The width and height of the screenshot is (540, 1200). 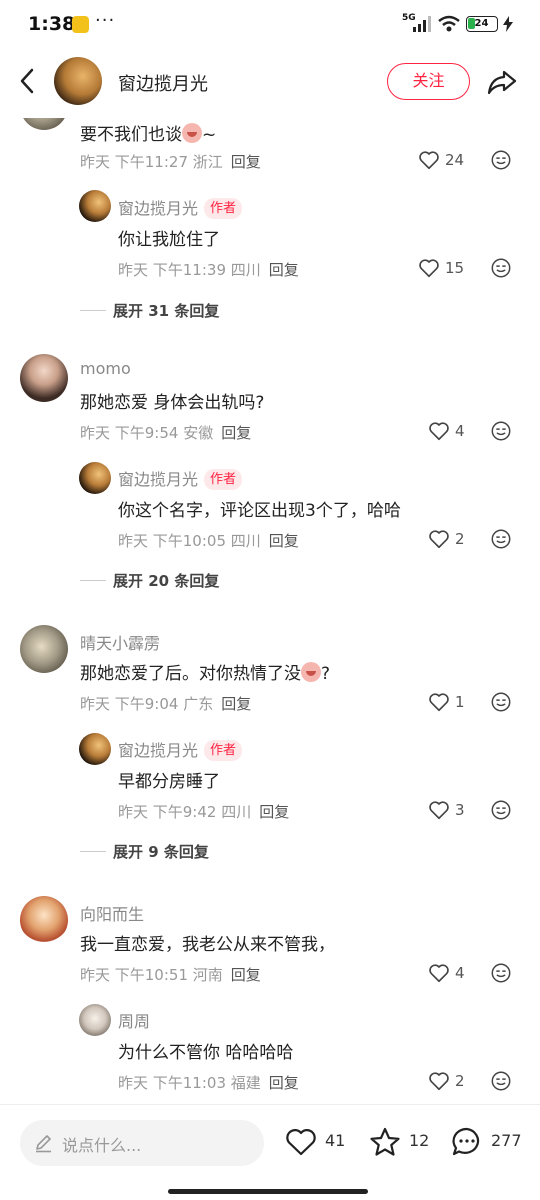 What do you see at coordinates (166, 433) in the screenshot?
I see `comment-meta: 昨天 下午9:54 安徽 回复` at bounding box center [166, 433].